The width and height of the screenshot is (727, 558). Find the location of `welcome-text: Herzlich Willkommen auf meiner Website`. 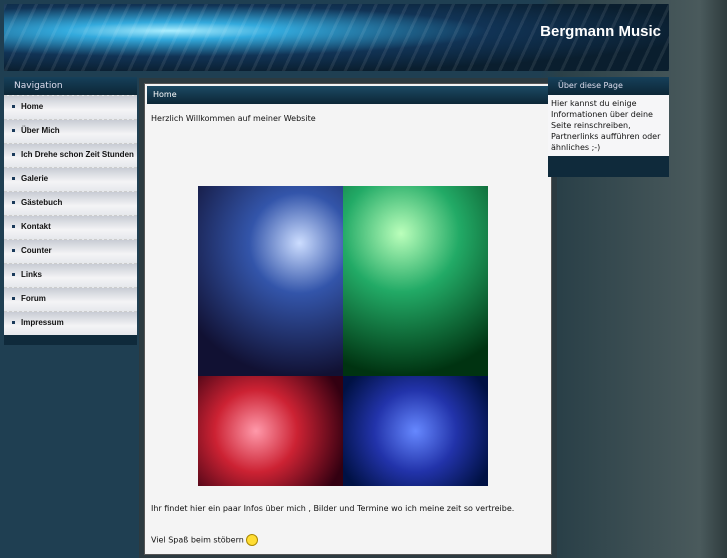

welcome-text: Herzlich Willkommen auf meiner Website is located at coordinates (233, 118).